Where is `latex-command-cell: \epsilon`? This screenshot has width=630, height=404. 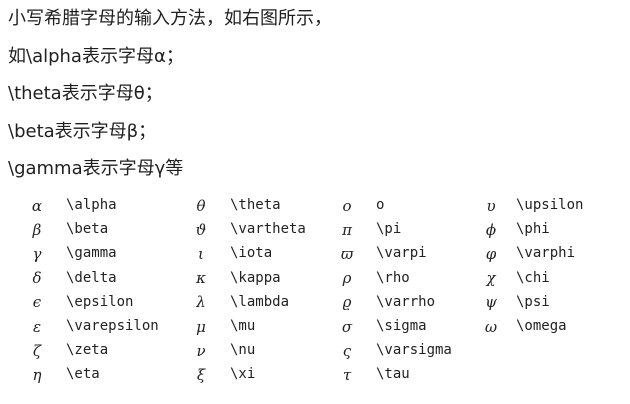
latex-command-cell: \epsilon is located at coordinates (100, 301).